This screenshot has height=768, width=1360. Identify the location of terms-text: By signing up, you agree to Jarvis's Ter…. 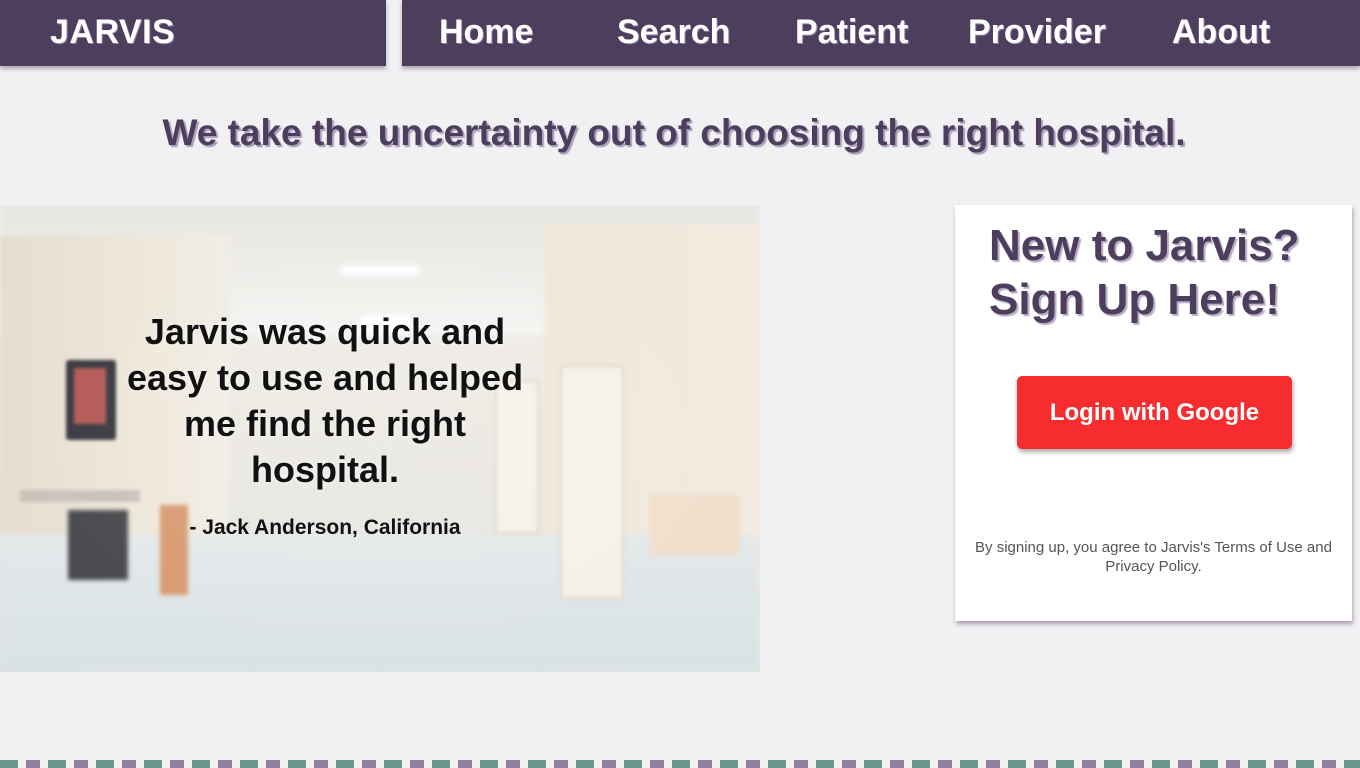
(1153, 557).